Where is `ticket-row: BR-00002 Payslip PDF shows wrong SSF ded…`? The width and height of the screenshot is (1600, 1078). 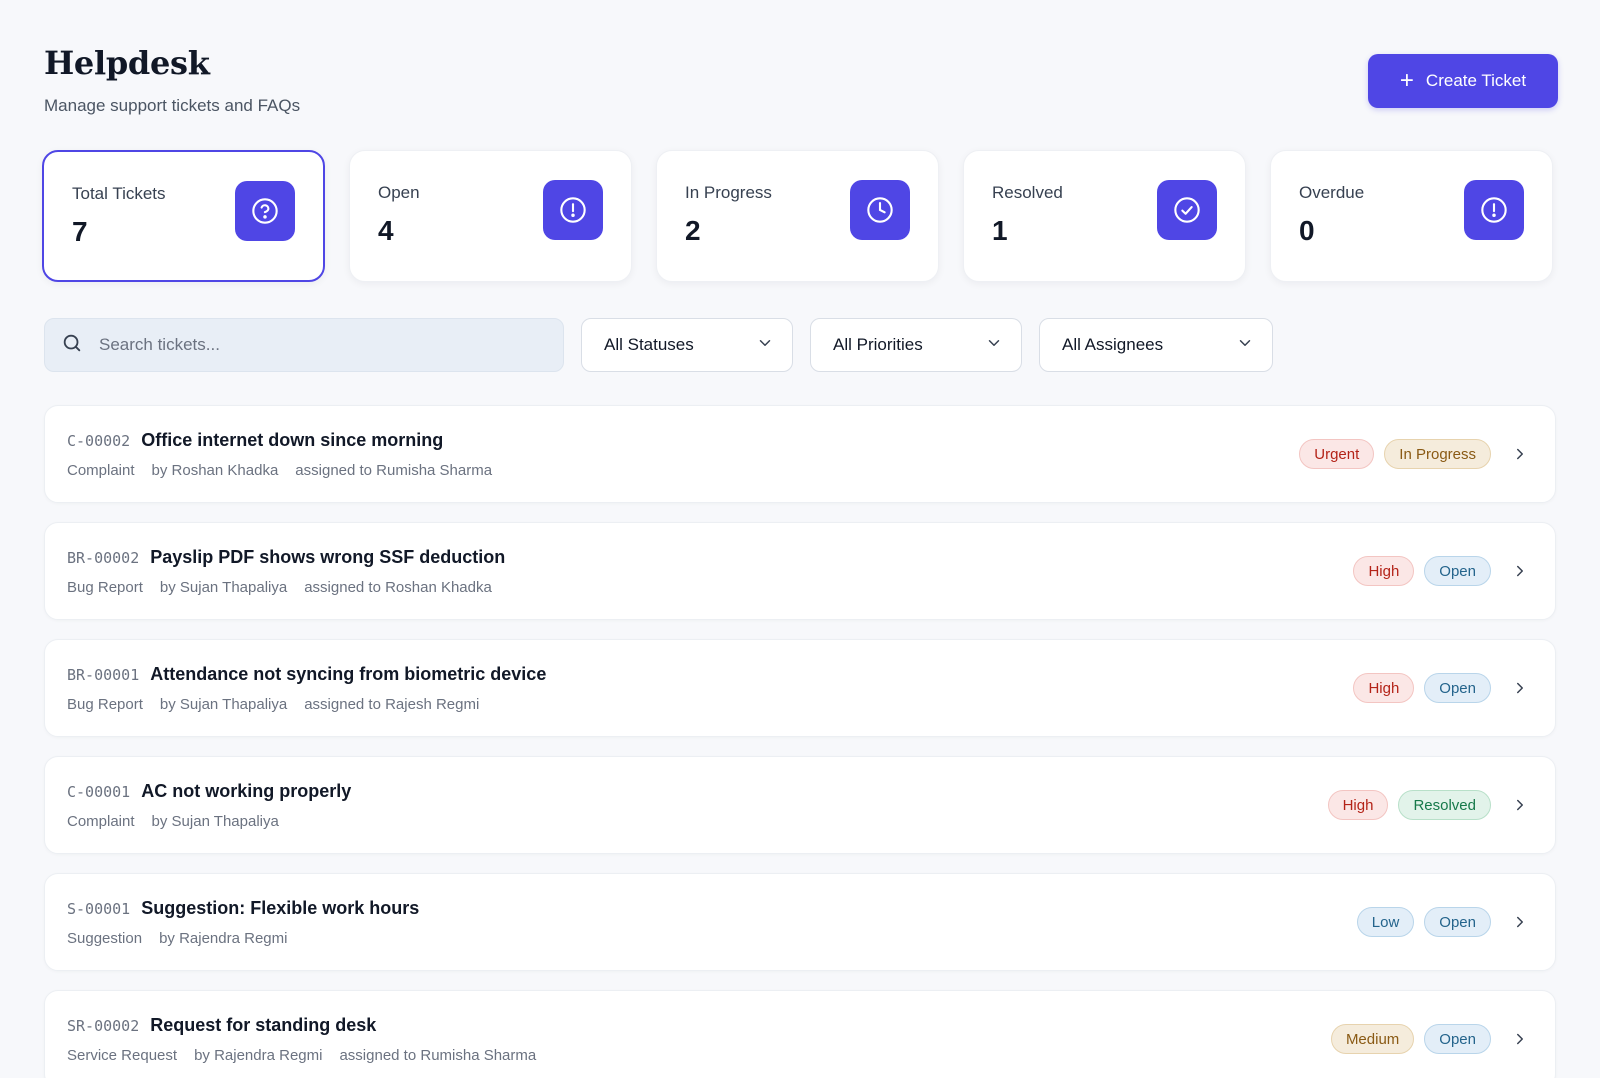
ticket-row: BR-00002 Payslip PDF shows wrong SSF ded… is located at coordinates (800, 571).